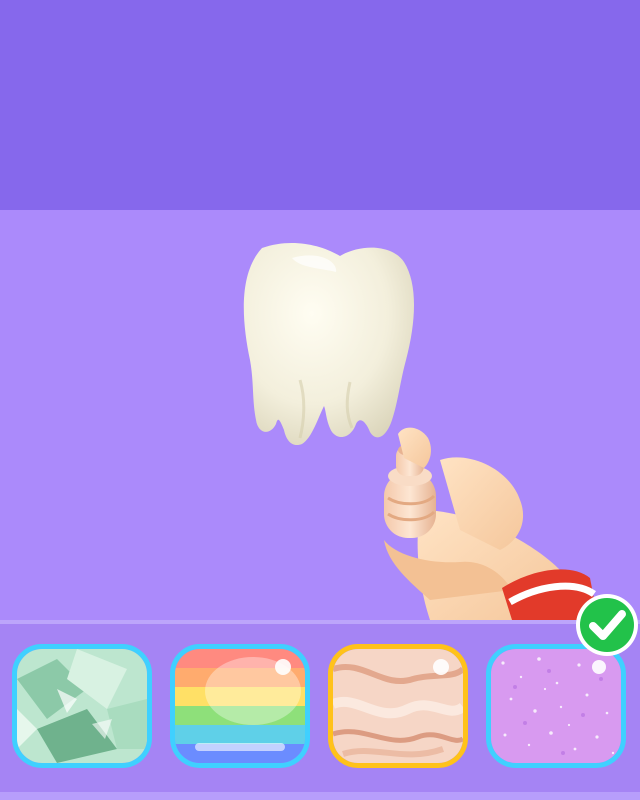 This screenshot has width=640, height=800. Describe the element at coordinates (320, 796) in the screenshot. I see `tray-bottom-edge` at that location.